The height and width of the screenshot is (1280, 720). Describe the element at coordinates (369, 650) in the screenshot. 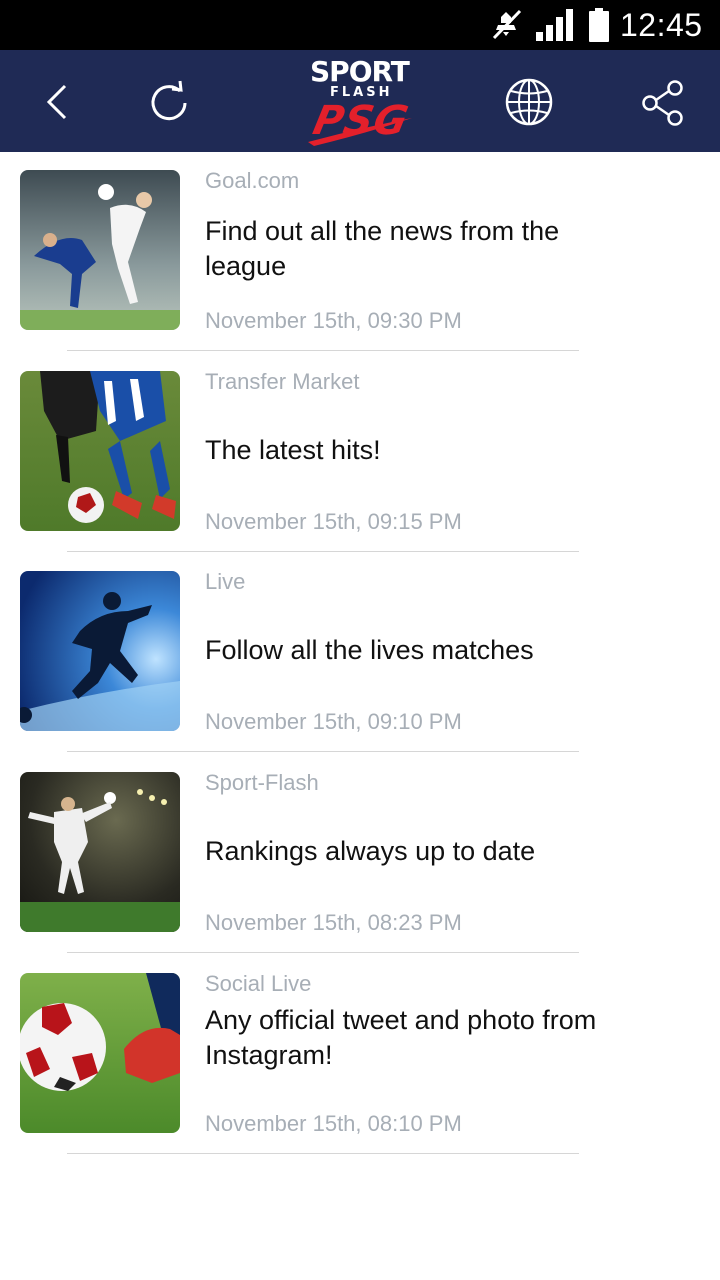

I see `news-title: Follow all the lives matches` at that location.